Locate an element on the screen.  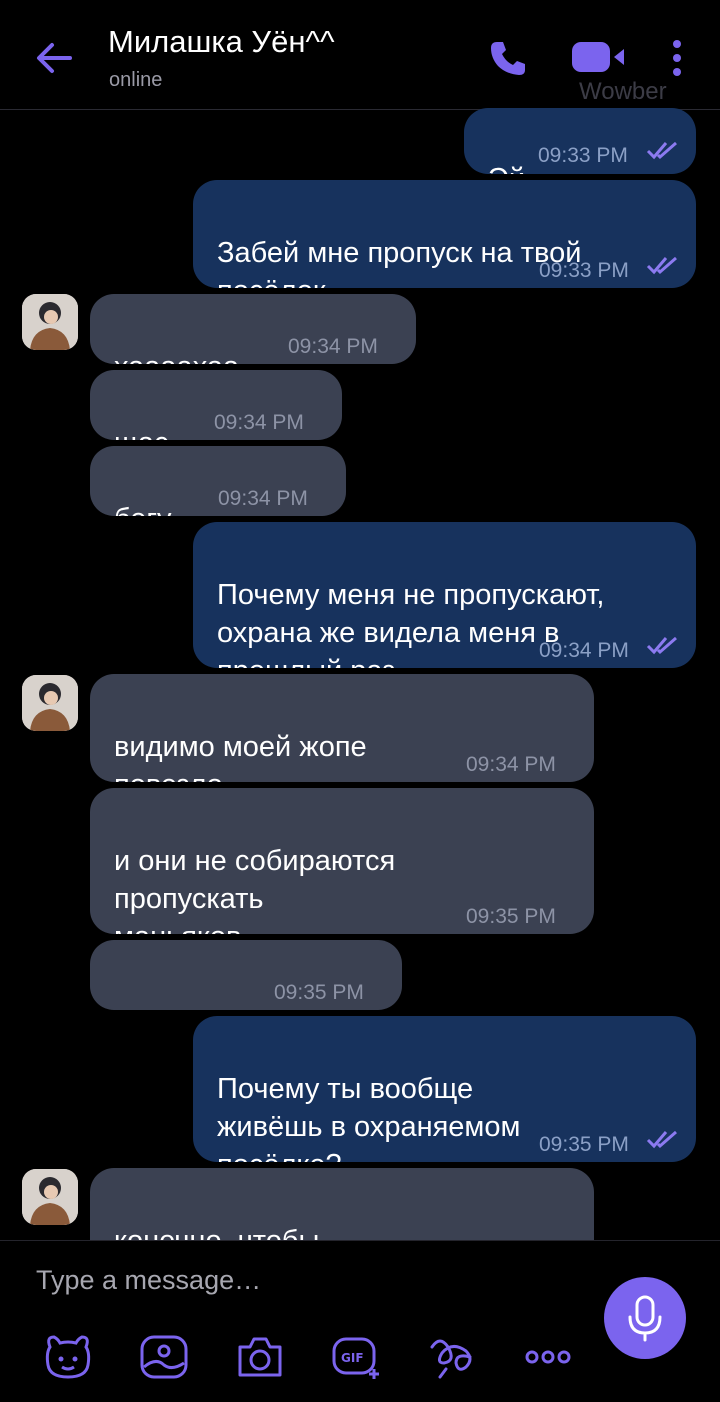
message-incoming: бегу 09:34 PM is located at coordinates (218, 481).